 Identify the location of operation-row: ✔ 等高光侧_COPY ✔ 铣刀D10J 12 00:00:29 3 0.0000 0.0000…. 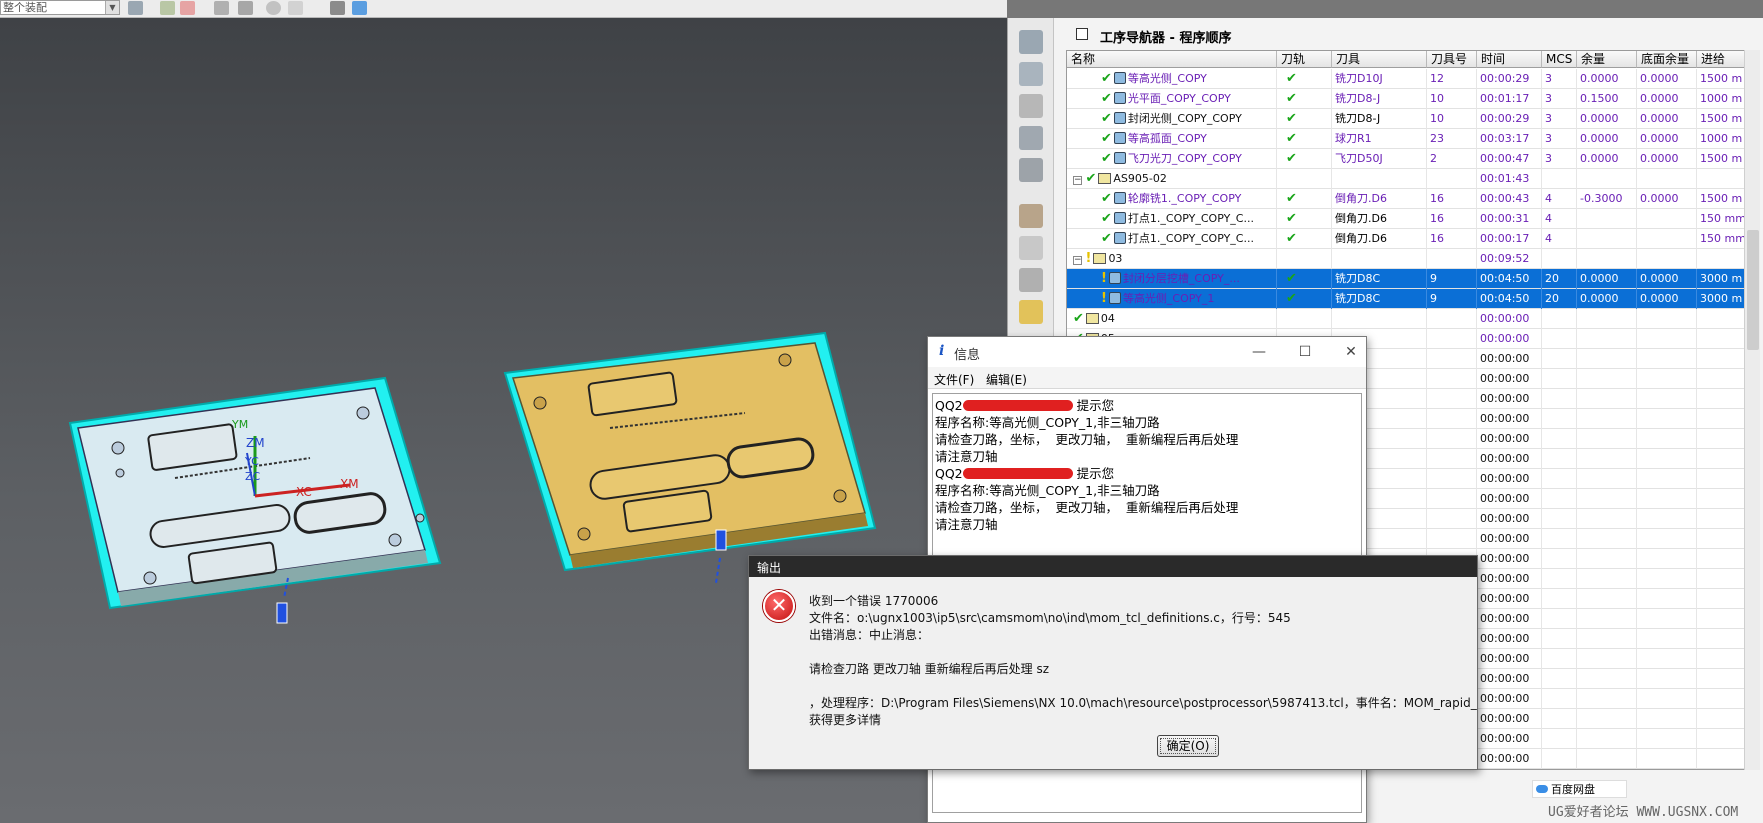
(1406, 79).